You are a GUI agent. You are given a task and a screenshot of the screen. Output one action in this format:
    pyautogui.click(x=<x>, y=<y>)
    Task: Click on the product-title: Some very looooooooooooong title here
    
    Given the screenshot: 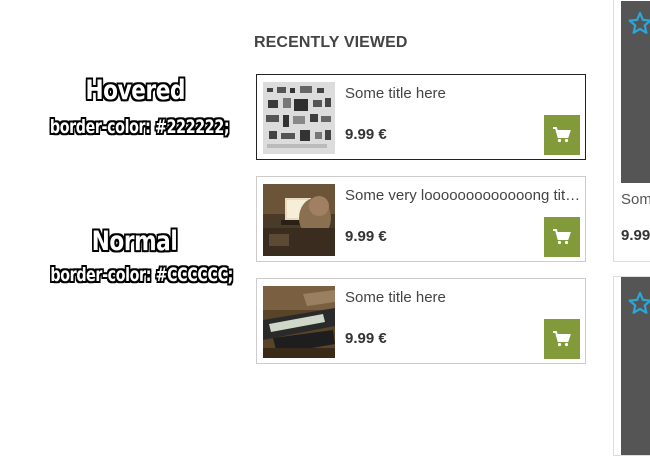 What is the action you would take?
    pyautogui.click(x=463, y=195)
    